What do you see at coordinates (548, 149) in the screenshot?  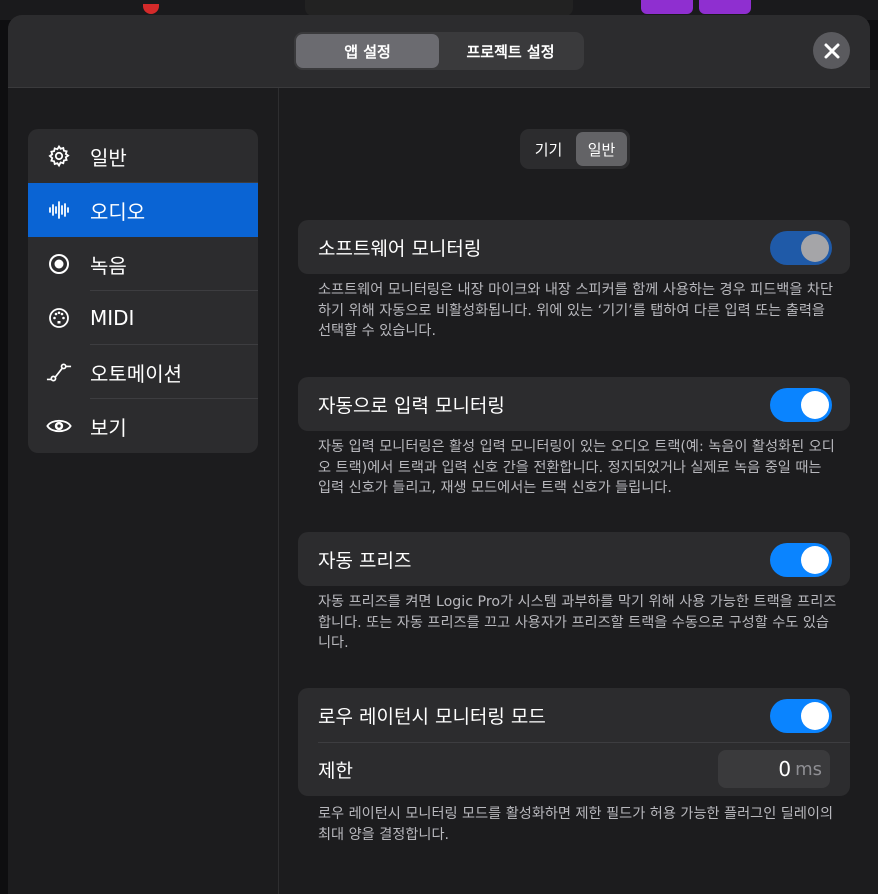 I see `tab-devices: 기기` at bounding box center [548, 149].